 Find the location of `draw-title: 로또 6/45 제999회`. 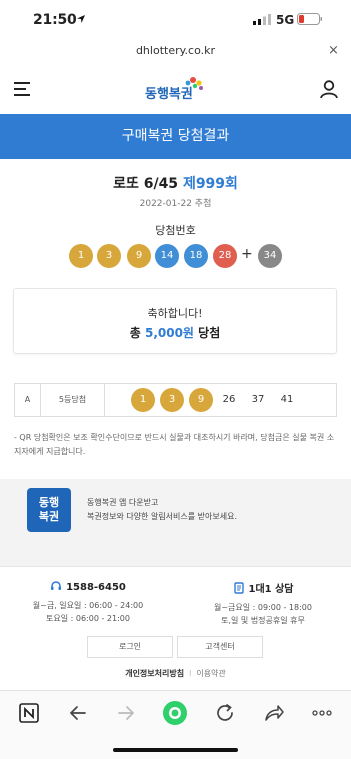

draw-title: 로또 6/45 제999회 is located at coordinates (175, 183).